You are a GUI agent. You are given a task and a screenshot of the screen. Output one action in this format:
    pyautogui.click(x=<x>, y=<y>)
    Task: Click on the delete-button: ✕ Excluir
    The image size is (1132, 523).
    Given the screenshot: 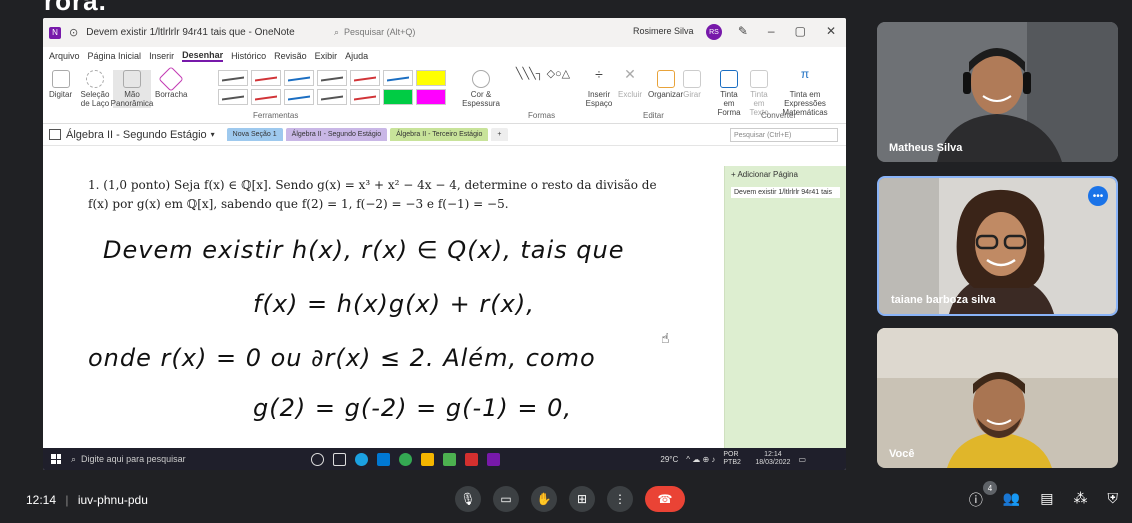 What is the action you would take?
    pyautogui.click(x=630, y=82)
    